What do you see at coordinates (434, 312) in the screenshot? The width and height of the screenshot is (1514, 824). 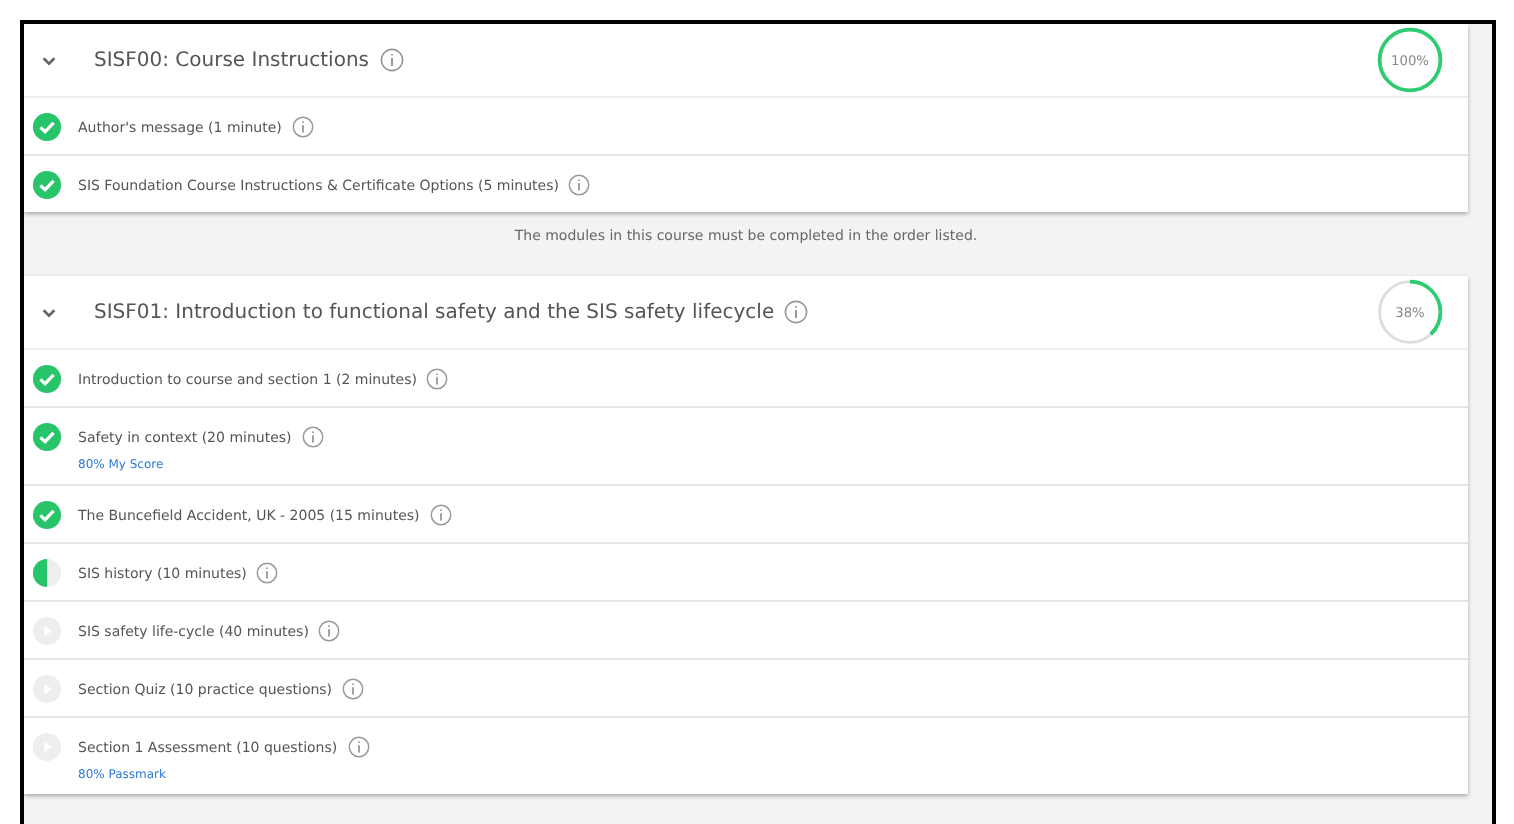 I see `module-title: SISF01: Introduction to functional safety and the SIS safety lifecycle` at bounding box center [434, 312].